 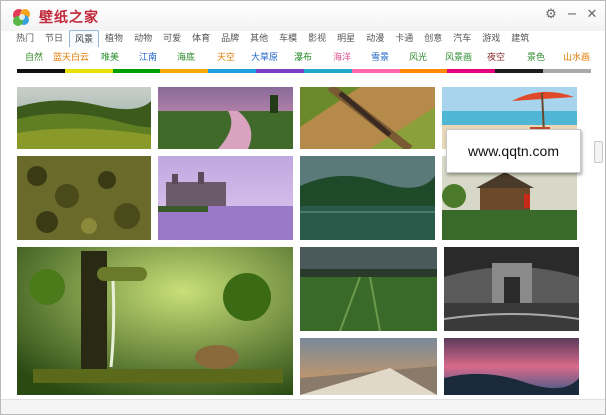 I want to click on scroll-handle, so click(x=598, y=152).